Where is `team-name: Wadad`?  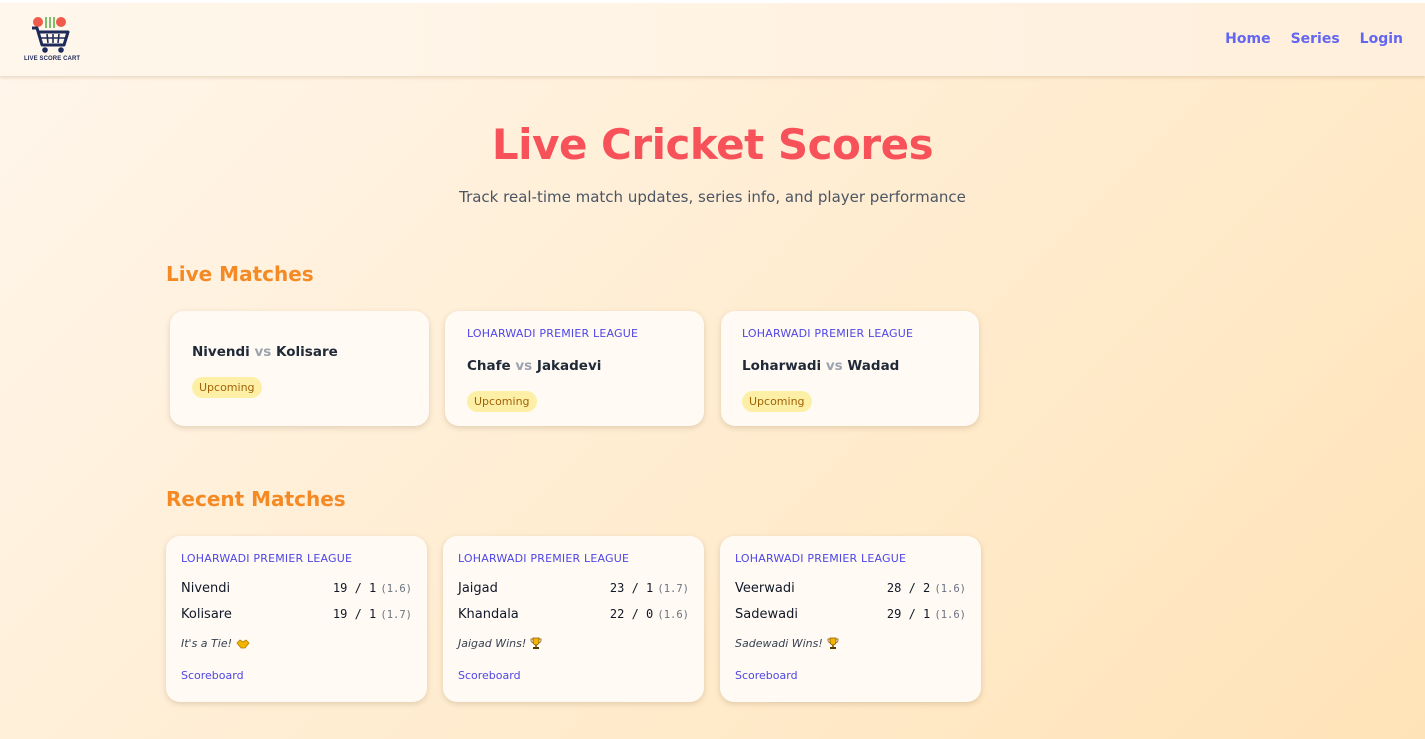 team-name: Wadad is located at coordinates (873, 366).